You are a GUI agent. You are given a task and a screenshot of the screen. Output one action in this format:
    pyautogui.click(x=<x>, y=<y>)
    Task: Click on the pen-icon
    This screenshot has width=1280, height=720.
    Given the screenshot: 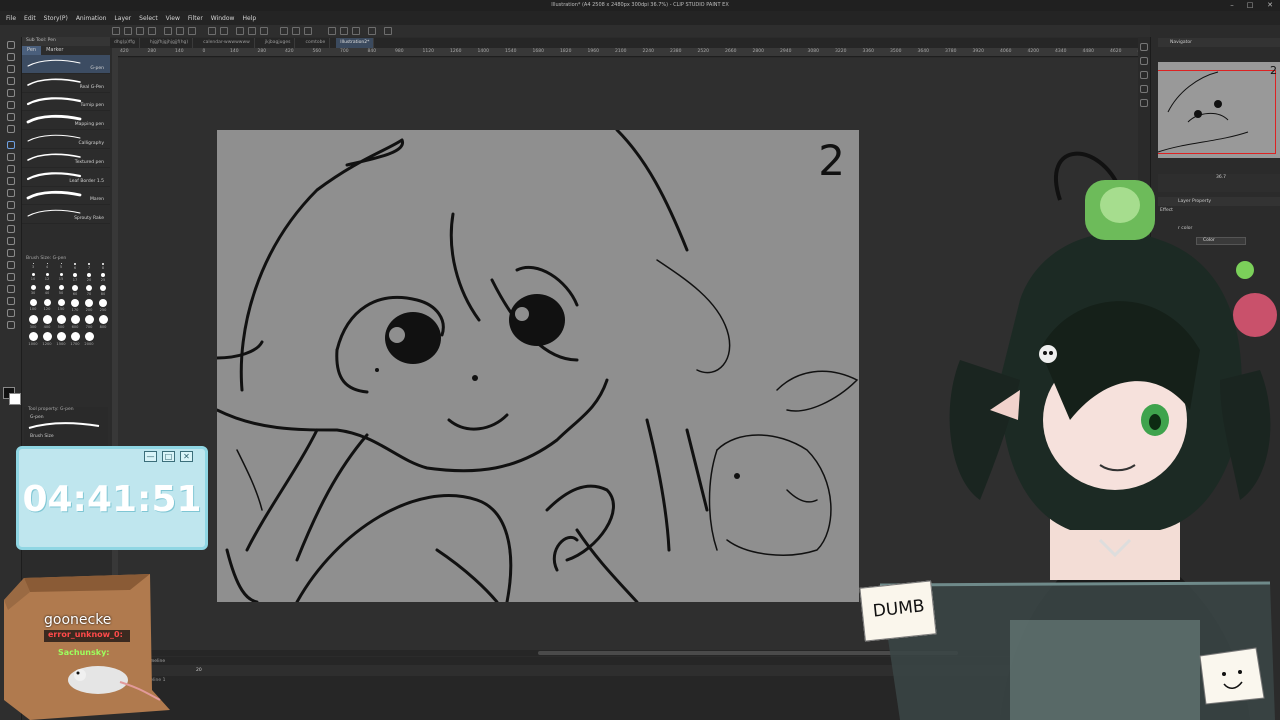 What is the action you would take?
    pyautogui.click(x=11, y=145)
    